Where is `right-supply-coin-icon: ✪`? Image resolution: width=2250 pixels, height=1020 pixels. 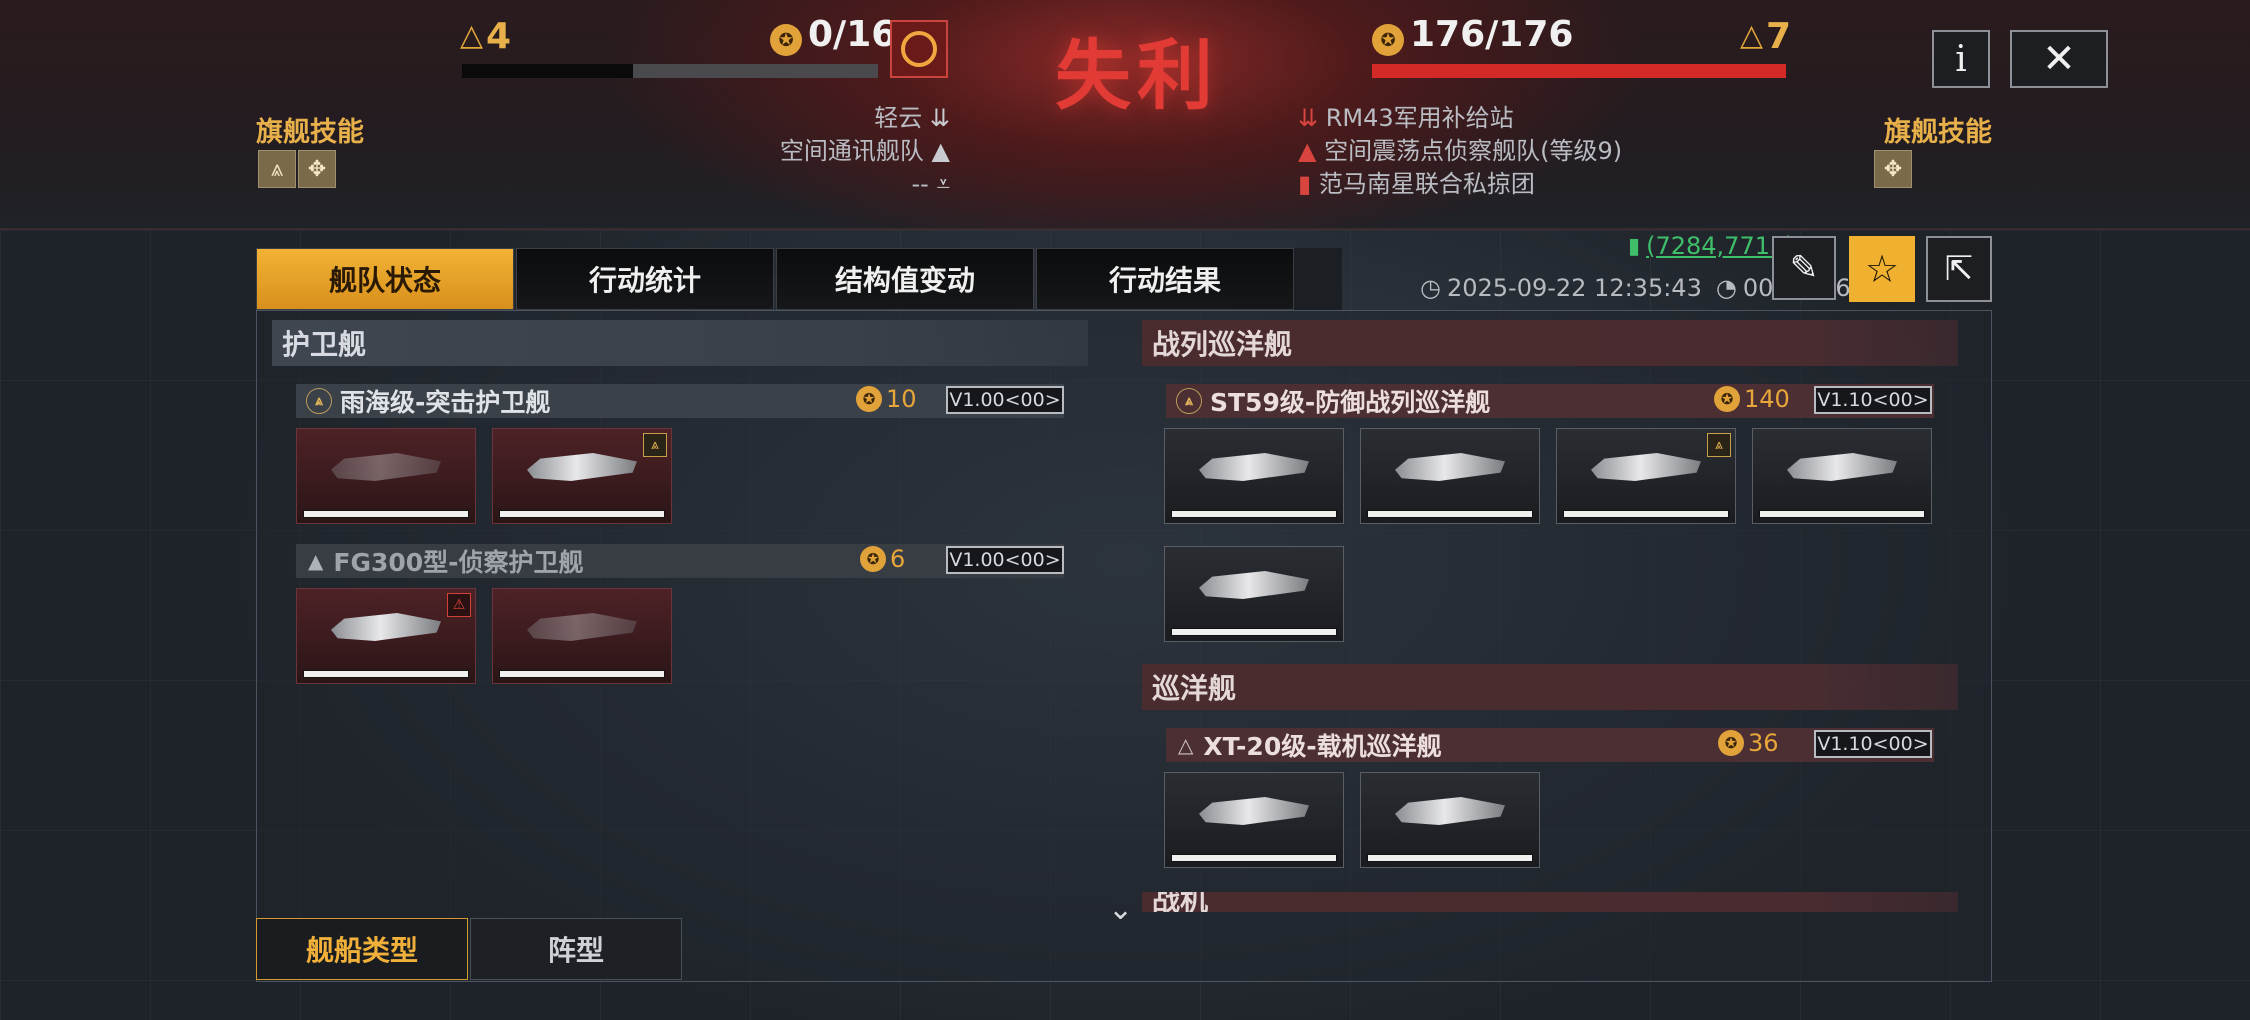
right-supply-coin-icon: ✪ is located at coordinates (1388, 40).